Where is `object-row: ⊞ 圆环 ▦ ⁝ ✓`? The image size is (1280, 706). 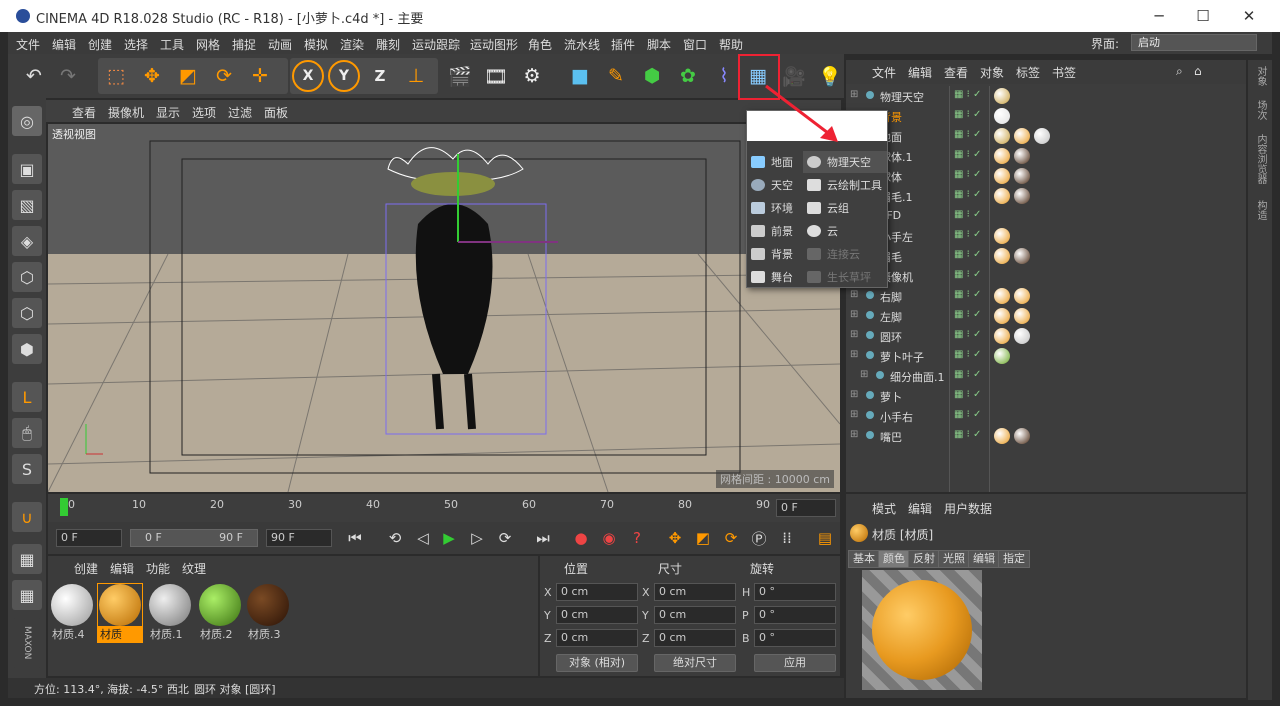
object-row: ⊞ 圆环 ▦ ⁝ ✓ is located at coordinates (1046, 336).